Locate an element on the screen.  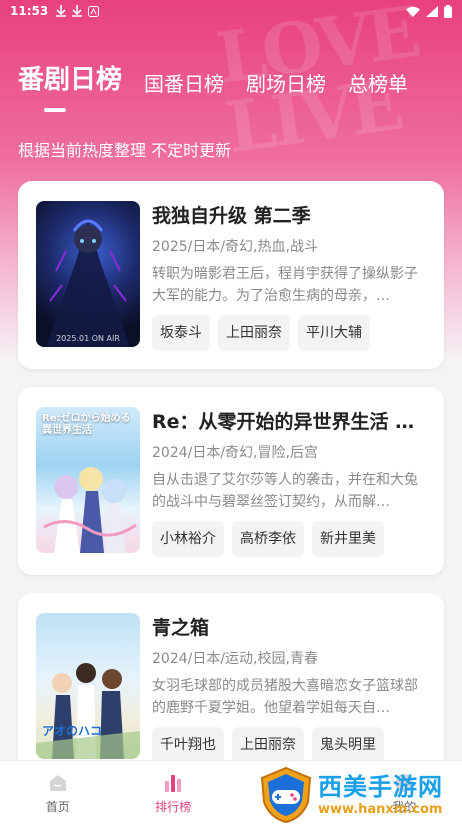
anime-meta: 2024/日本/奇幻,冒险,后宫 is located at coordinates (235, 453).